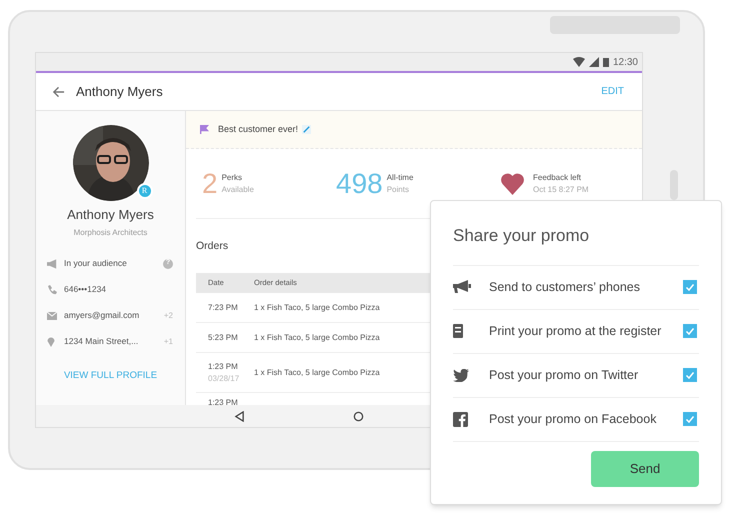  I want to click on customer-name: Anthony Myers, so click(110, 215).